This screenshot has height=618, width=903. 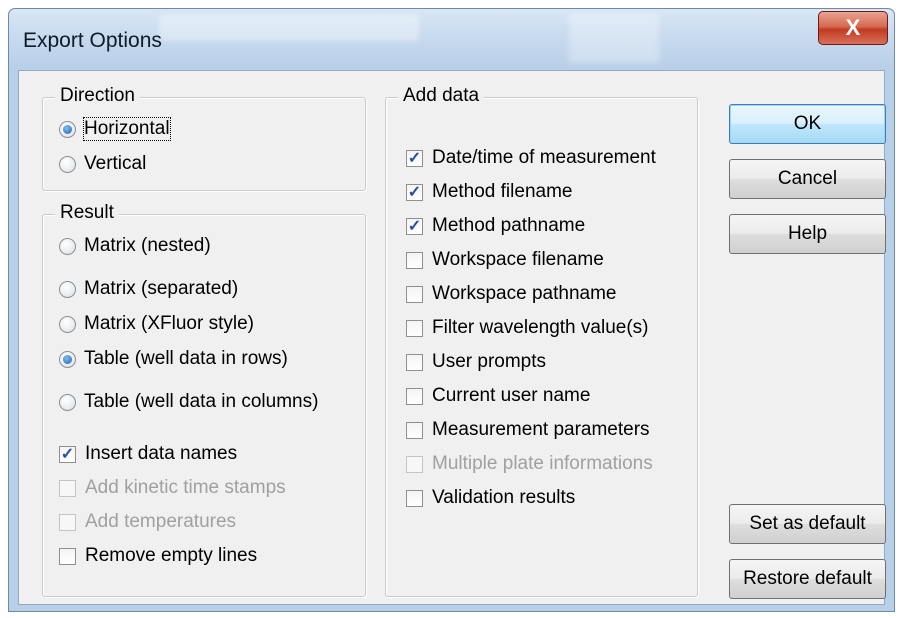 What do you see at coordinates (97, 96) in the screenshot?
I see `direction-legend: Direction` at bounding box center [97, 96].